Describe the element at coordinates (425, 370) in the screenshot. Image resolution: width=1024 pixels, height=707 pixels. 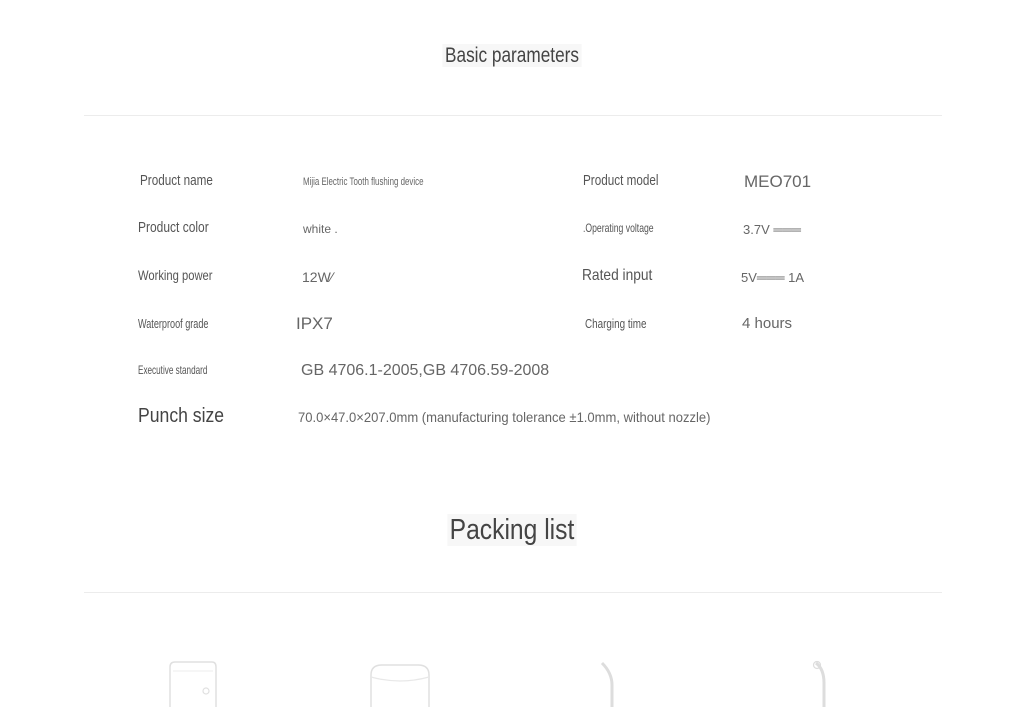
I see `executive-standard-value: GB 4706.1-2005,GB 4706.59-2008` at that location.